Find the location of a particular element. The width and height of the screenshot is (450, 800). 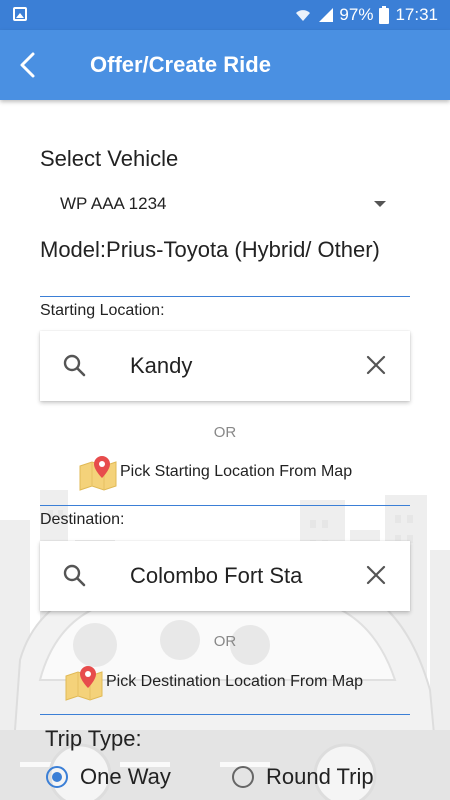

battery-percent: 97% is located at coordinates (356, 14).